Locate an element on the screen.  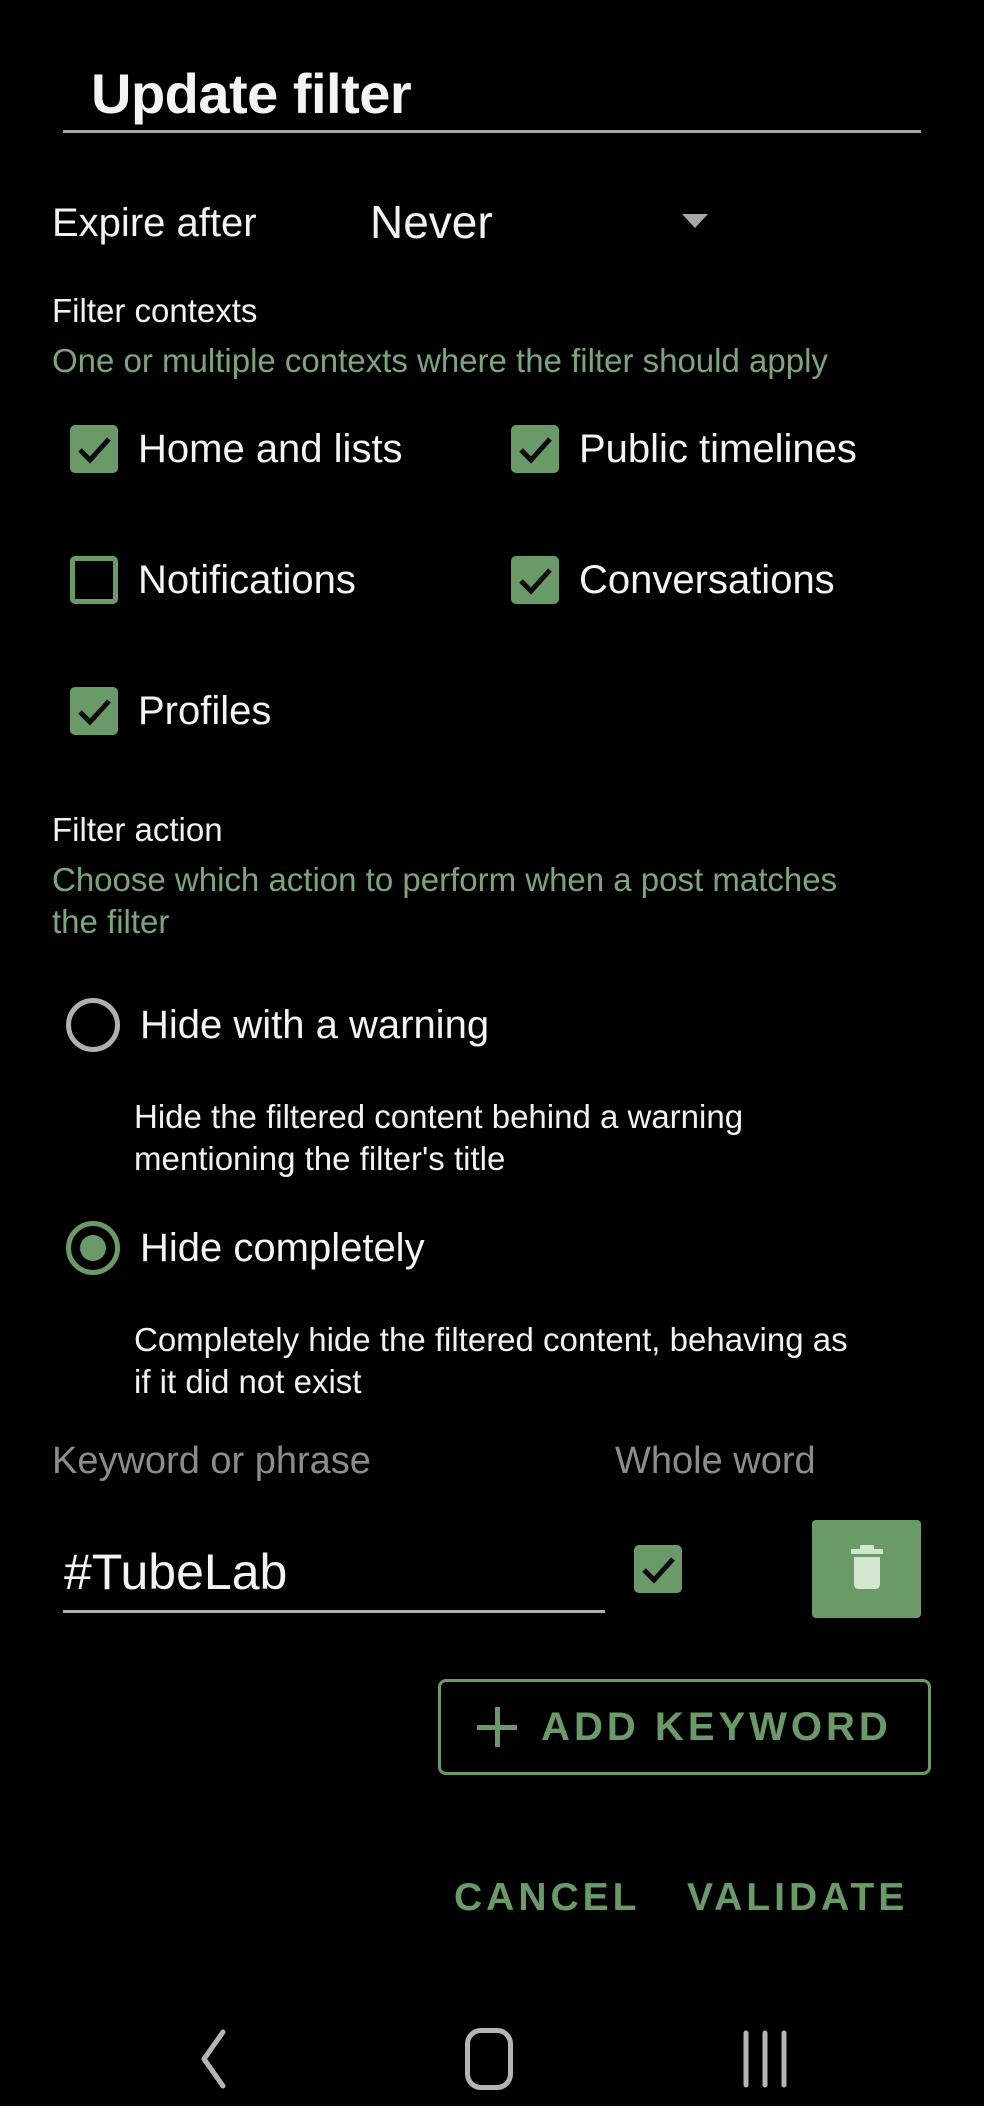
checkbox-unchecked-icon is located at coordinates (94, 580).